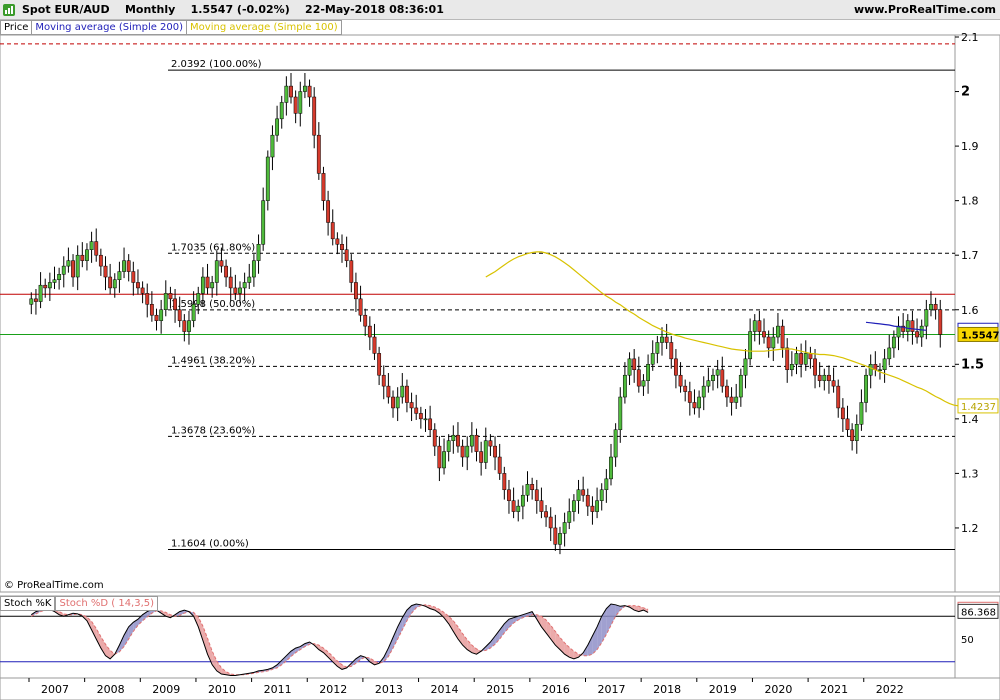 This screenshot has height=700, width=1000. I want to click on time-axis-label: 2010, so click(222, 689).